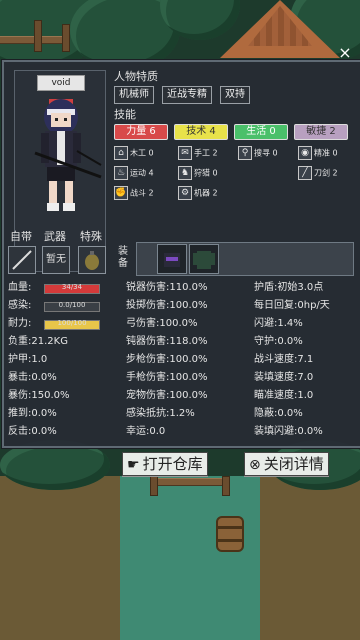  What do you see at coordinates (121, 153) in the screenshot?
I see `carpentry-icon: ⌂` at bounding box center [121, 153].